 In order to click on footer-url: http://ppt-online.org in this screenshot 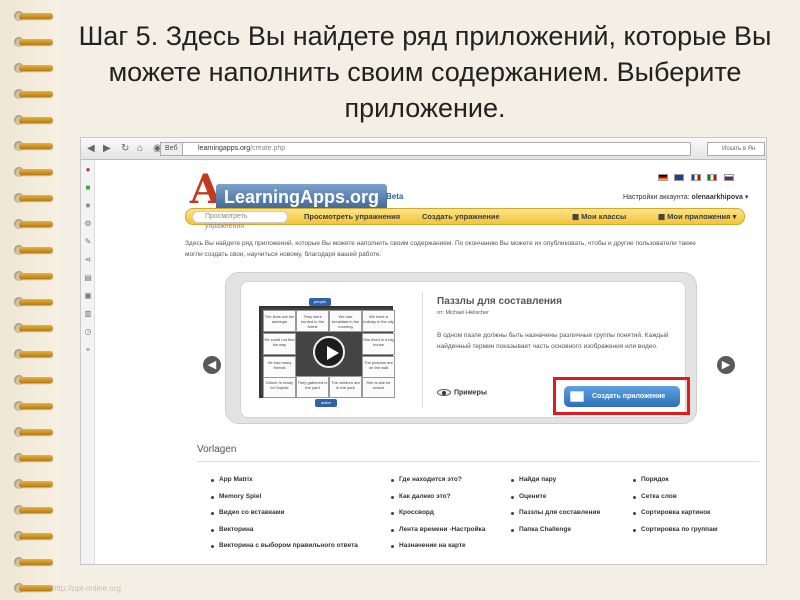, I will do `click(86, 588)`.